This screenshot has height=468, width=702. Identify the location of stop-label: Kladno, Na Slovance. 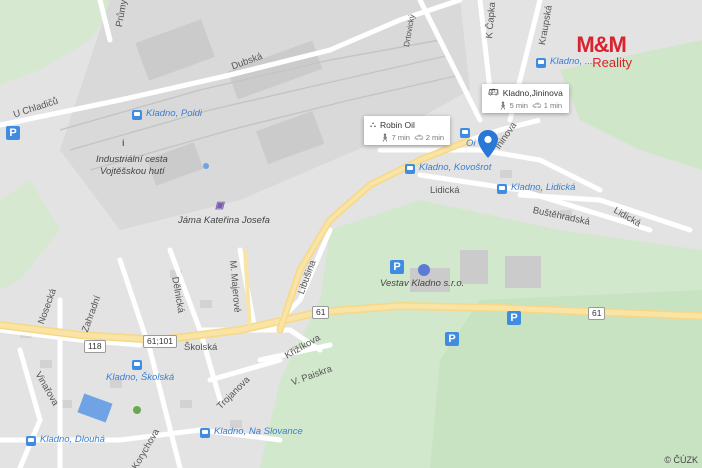
(258, 431).